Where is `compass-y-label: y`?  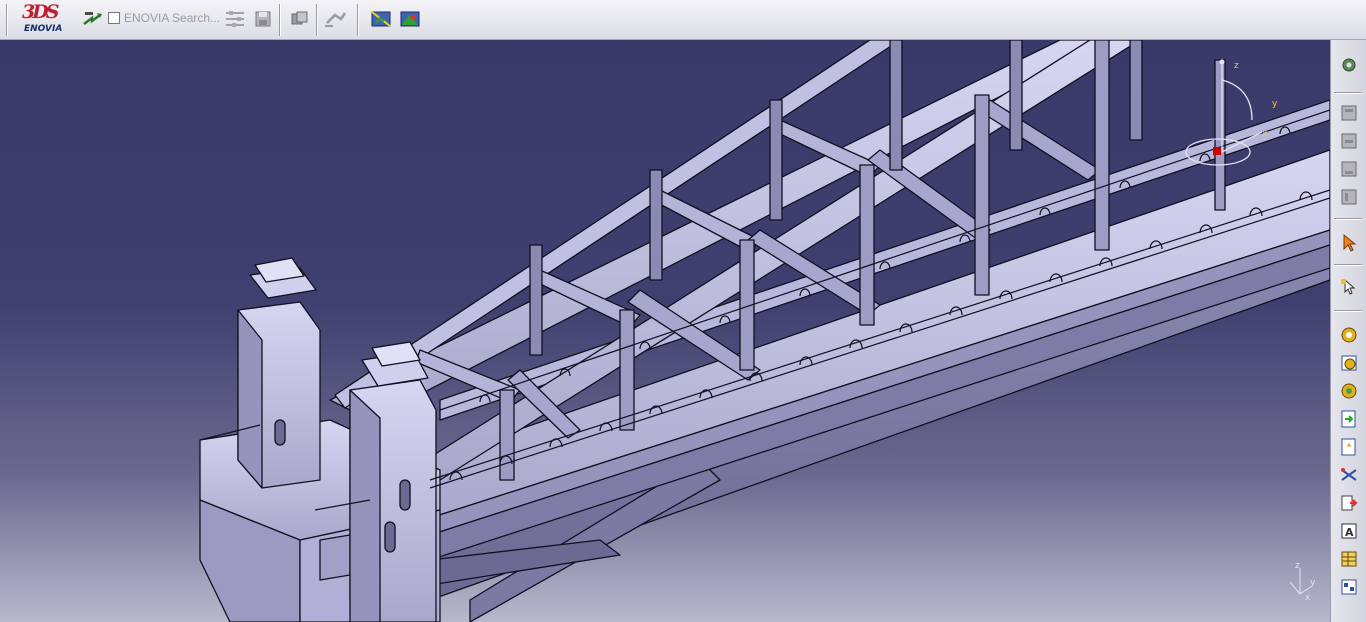
compass-y-label: y is located at coordinates (1275, 104).